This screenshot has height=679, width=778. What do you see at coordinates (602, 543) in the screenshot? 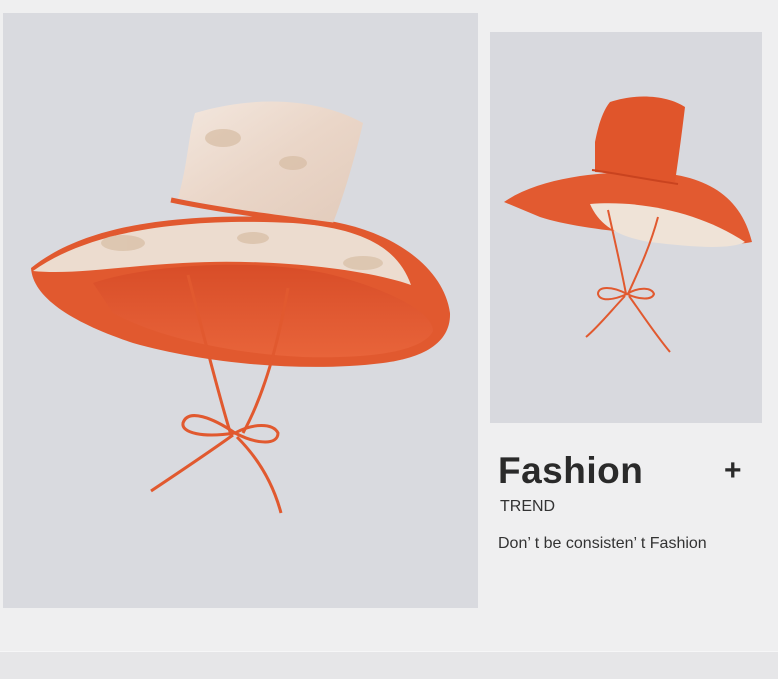
I see `caption-tagline: Don’ t be consisten’ t Fashion` at bounding box center [602, 543].